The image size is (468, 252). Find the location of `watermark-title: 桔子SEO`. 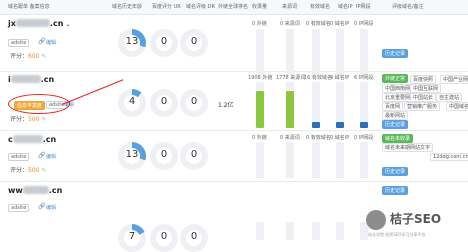

watermark-title: 桔子SEO is located at coordinates (416, 219).